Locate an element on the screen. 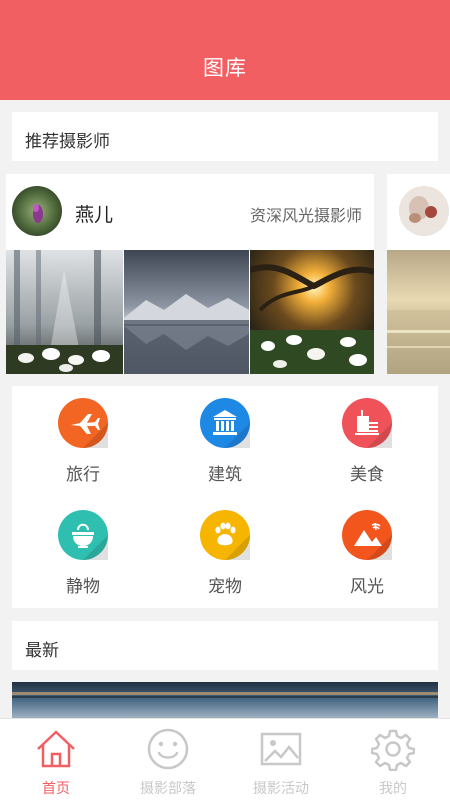 The height and width of the screenshot is (800, 450). category-food: 美食 is located at coordinates (367, 443).